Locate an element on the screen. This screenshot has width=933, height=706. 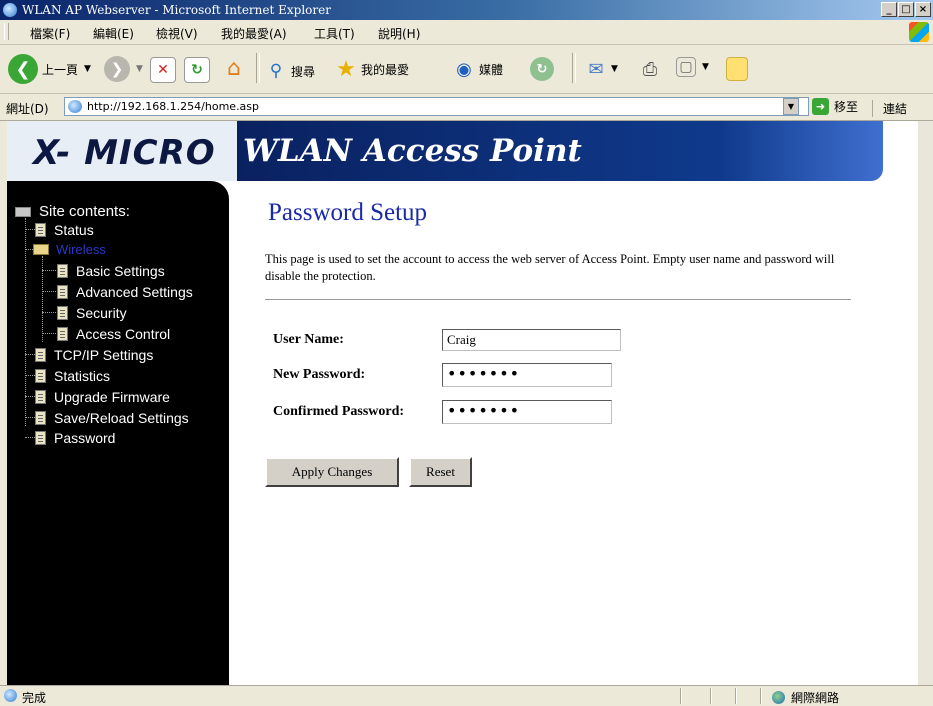
sidebar-item-label: Advanced Settings is located at coordinates (134, 292).